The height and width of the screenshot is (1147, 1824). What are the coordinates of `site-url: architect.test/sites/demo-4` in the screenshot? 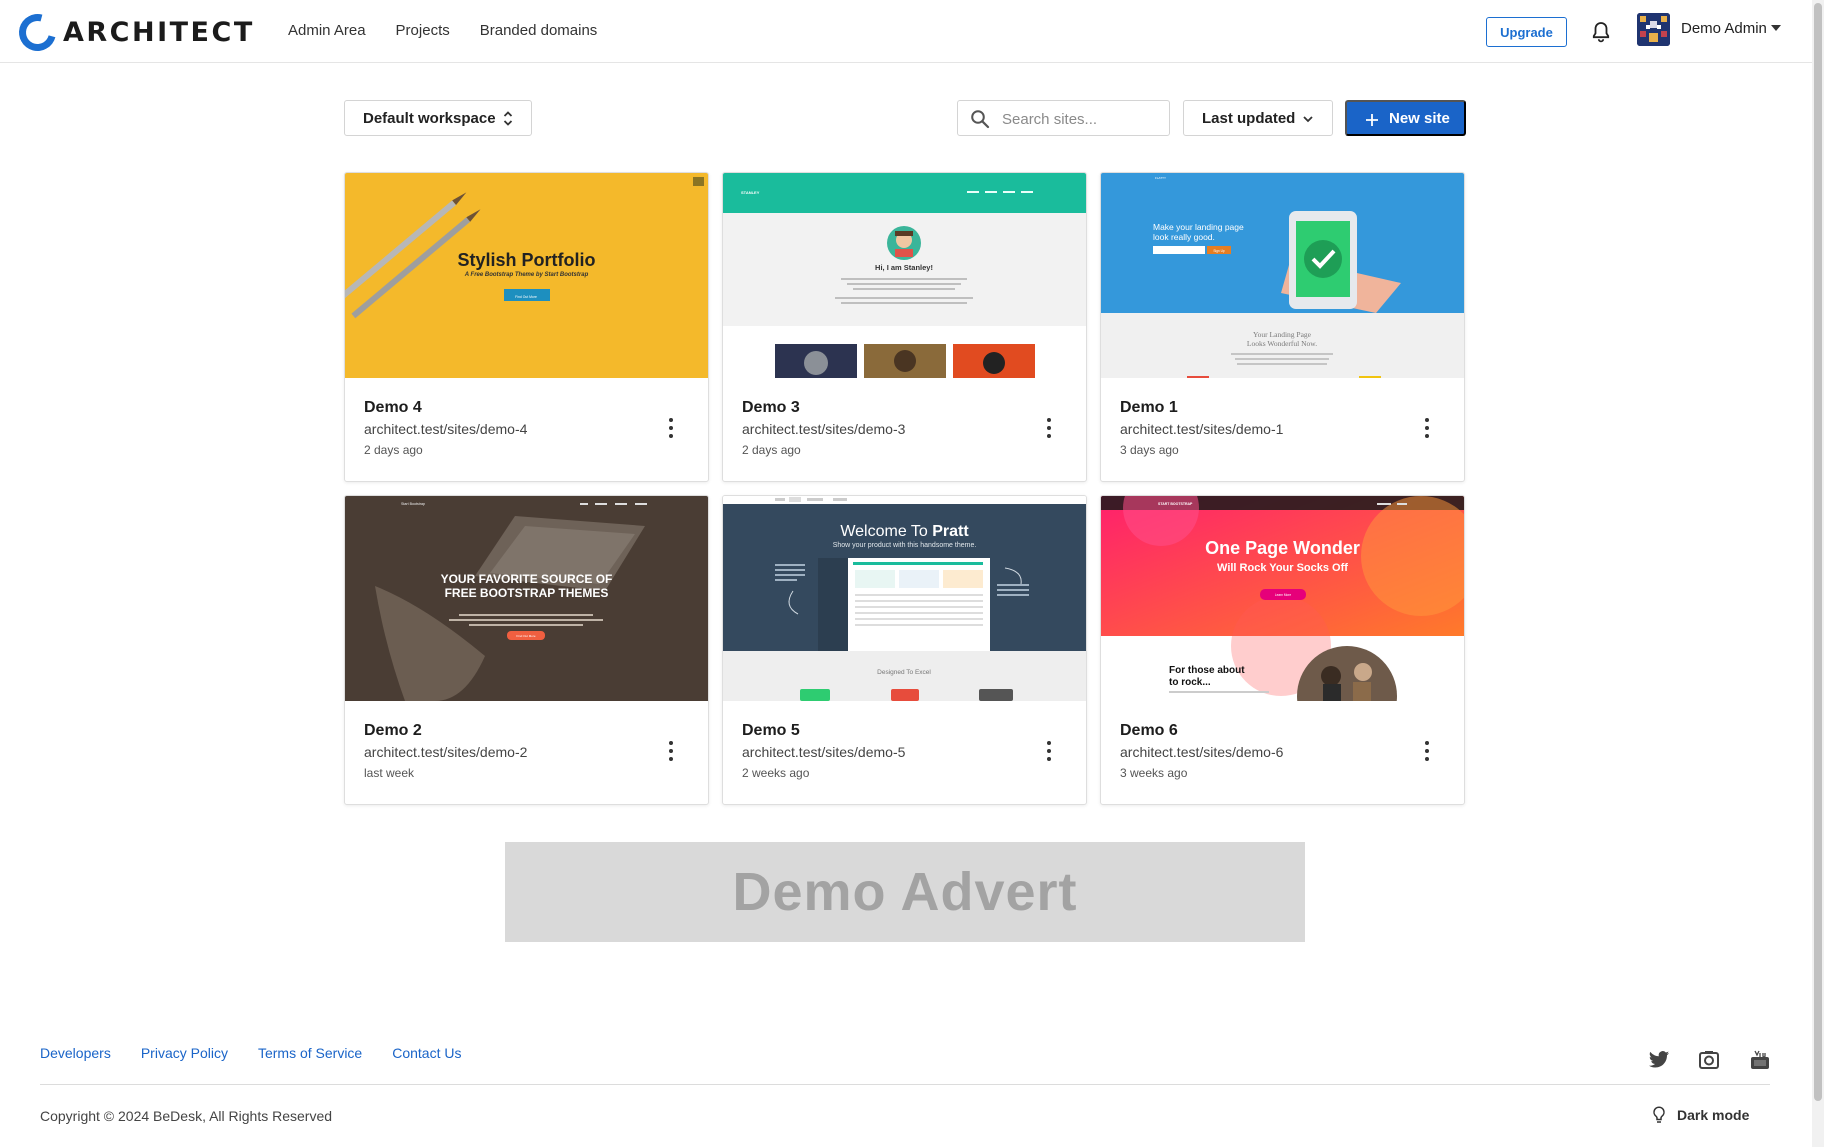 It's located at (446, 429).